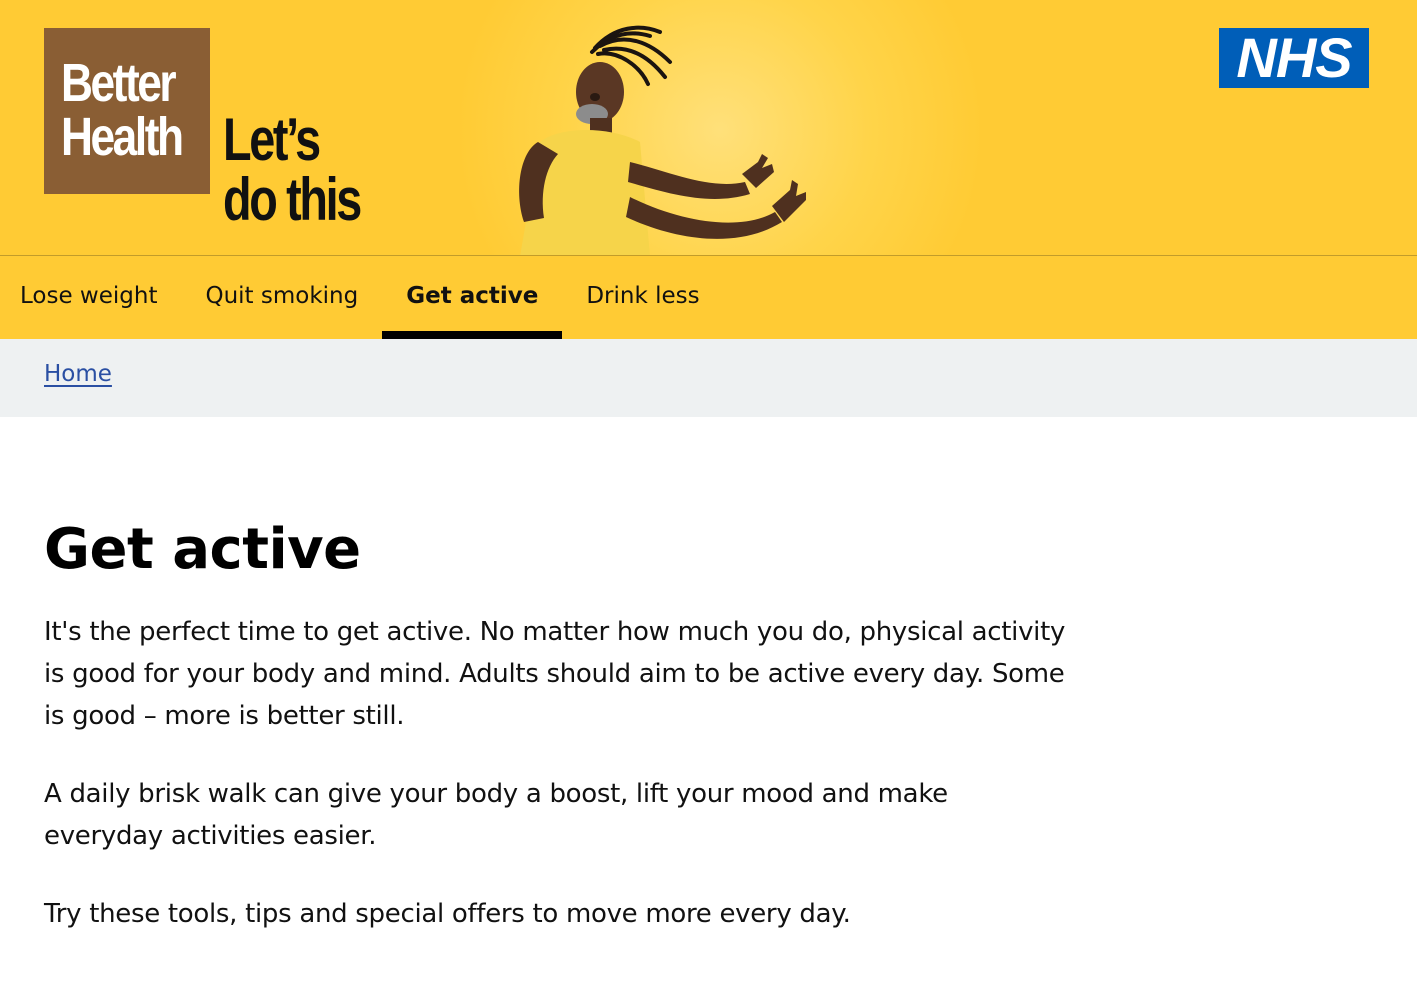 The image size is (1417, 997). I want to click on nav-item-lose-weight: Lose weight, so click(88, 297).